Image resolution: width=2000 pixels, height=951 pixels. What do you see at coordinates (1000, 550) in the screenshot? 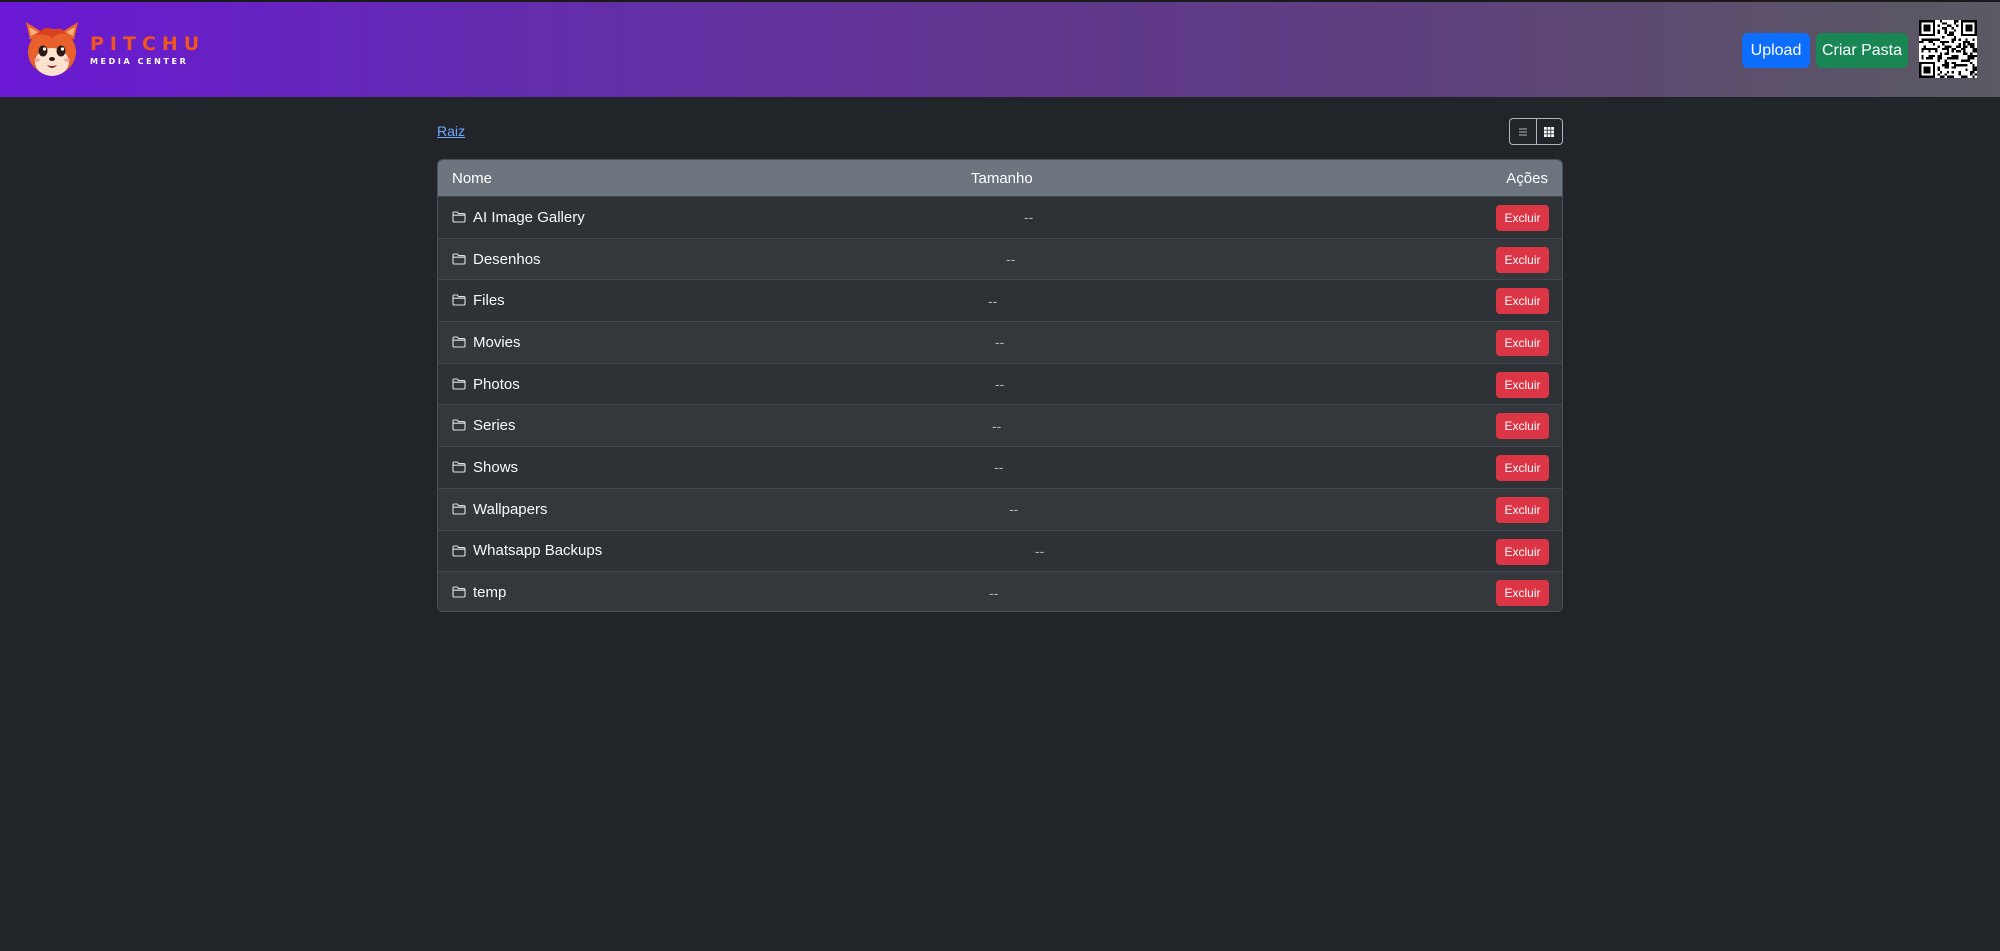
I see `table-row: Whatsapp Backups -- Excluir` at bounding box center [1000, 550].